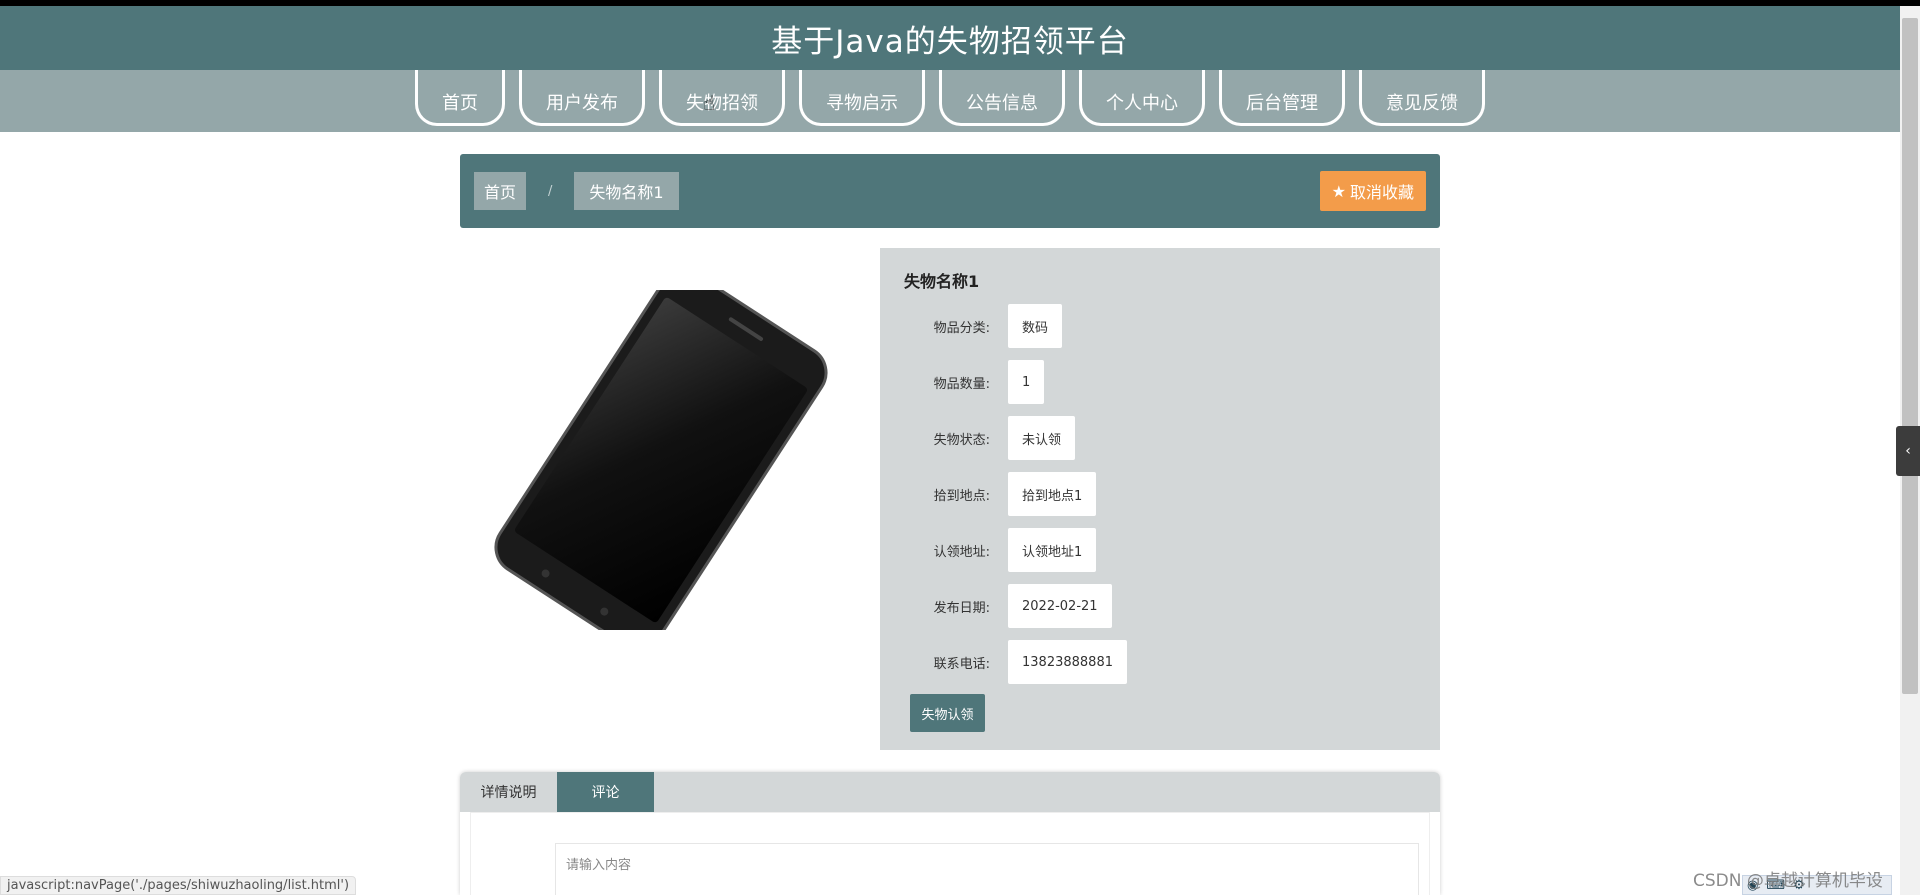 The width and height of the screenshot is (1920, 895). I want to click on nav-item-search-notice: 寻物启示, so click(862, 98).